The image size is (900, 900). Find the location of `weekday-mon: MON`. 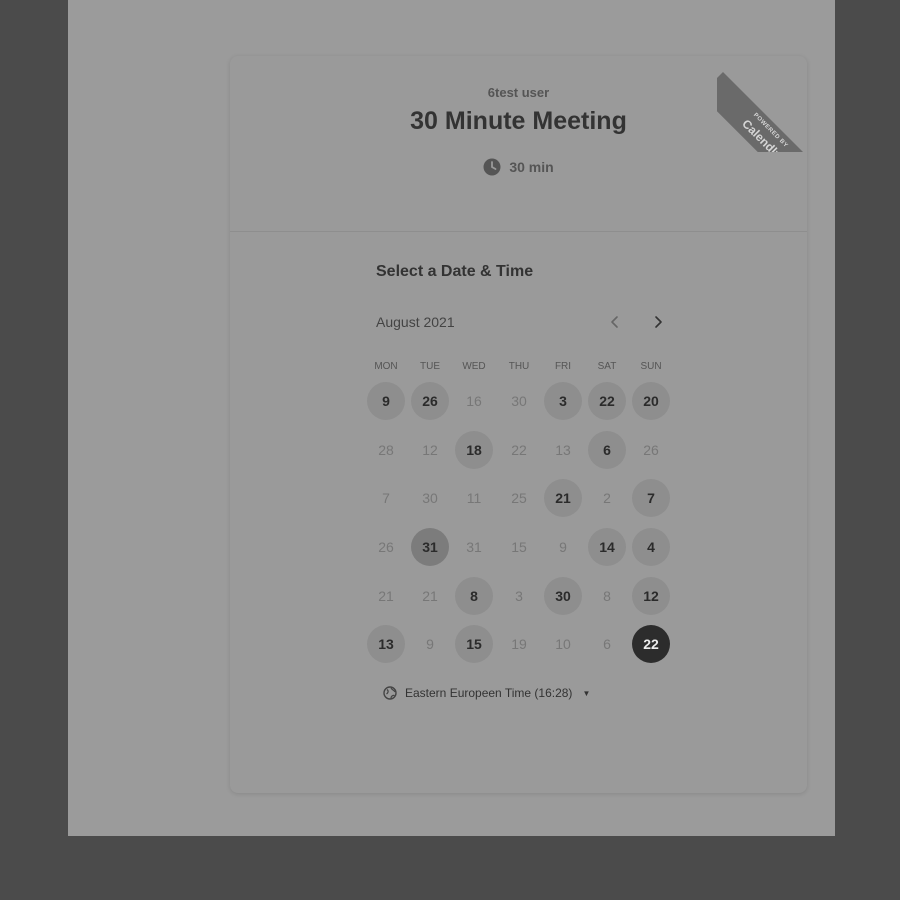

weekday-mon: MON is located at coordinates (386, 366).